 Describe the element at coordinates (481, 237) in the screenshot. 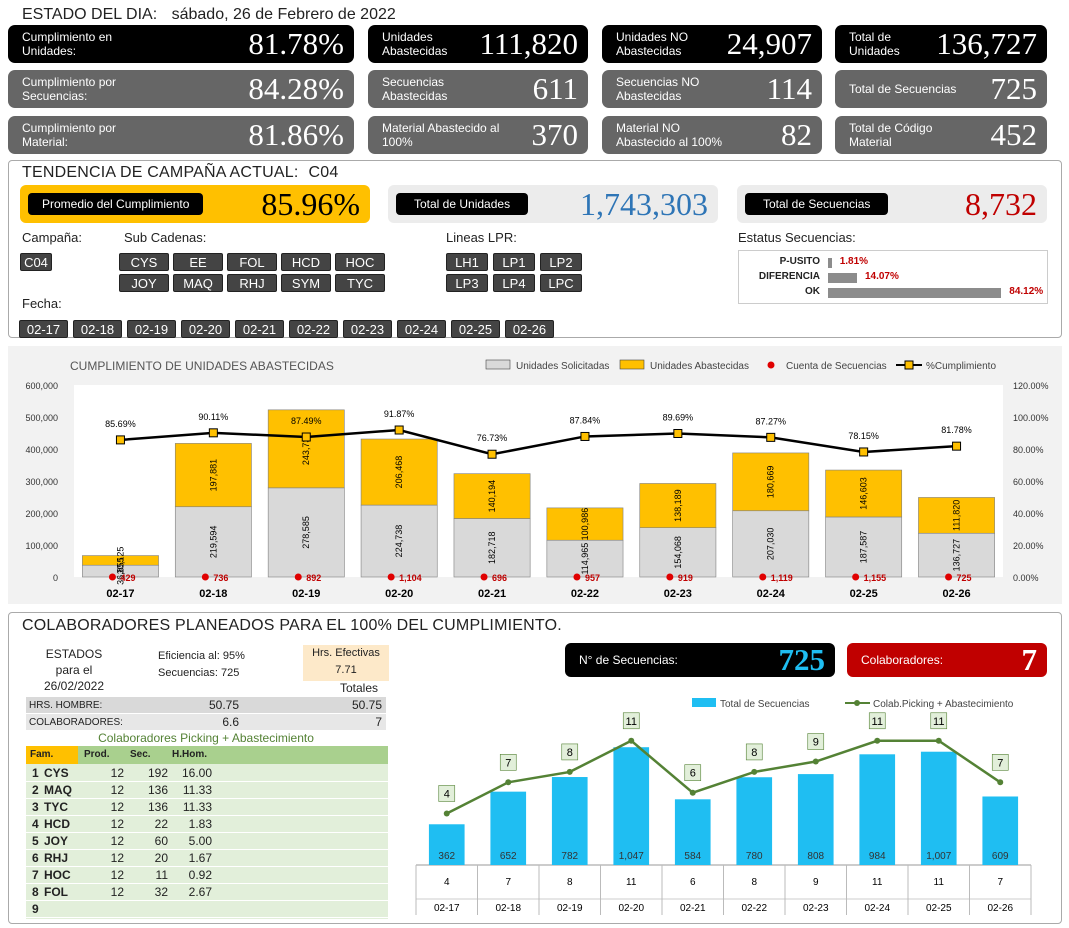

I see `lineas-label: Lineas LPR:` at that location.